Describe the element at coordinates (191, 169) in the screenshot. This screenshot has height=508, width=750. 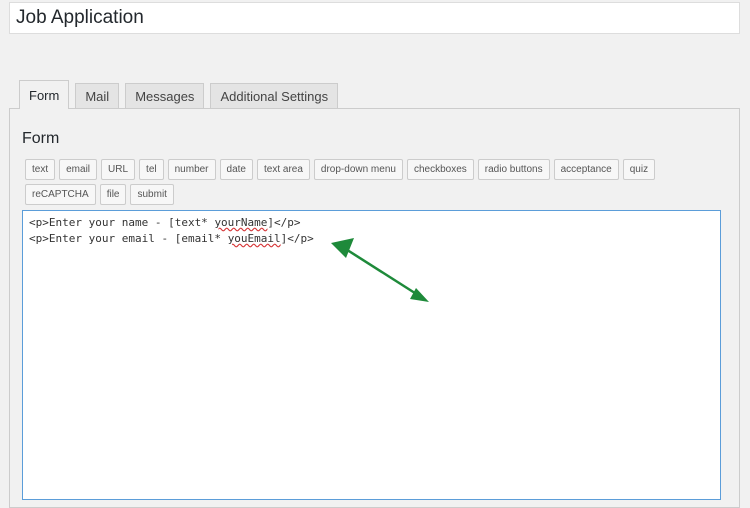
I see `tag-button-number: number` at that location.